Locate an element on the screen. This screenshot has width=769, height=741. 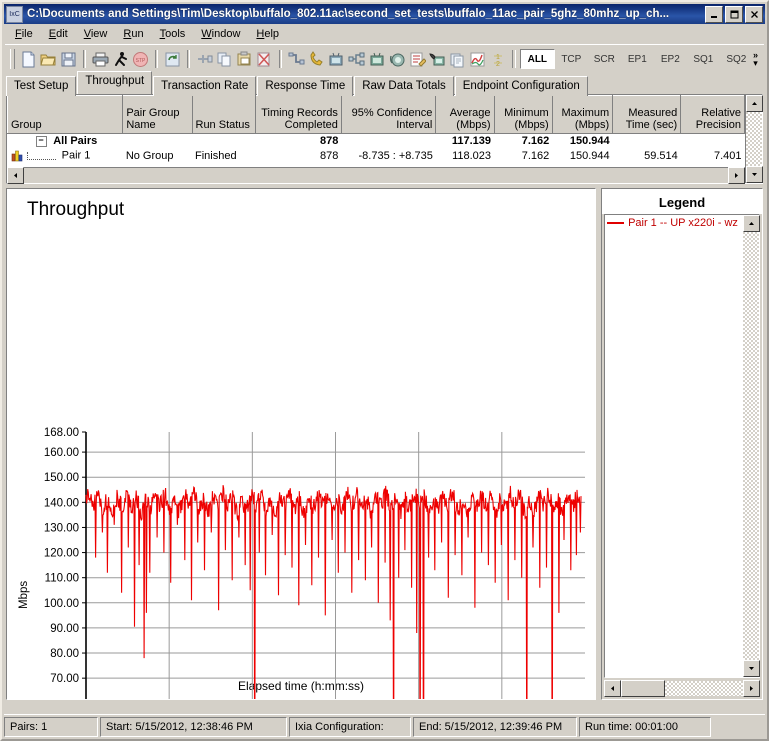
col-average: Average (Mbps) is located at coordinates (465, 114).